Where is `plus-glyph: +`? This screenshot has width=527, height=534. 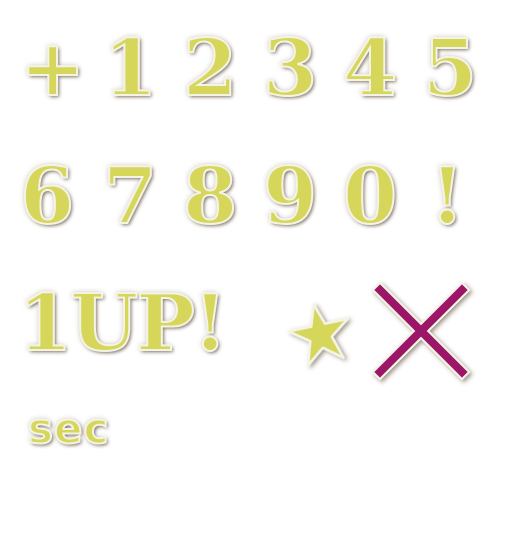 plus-glyph: + is located at coordinates (52, 68).